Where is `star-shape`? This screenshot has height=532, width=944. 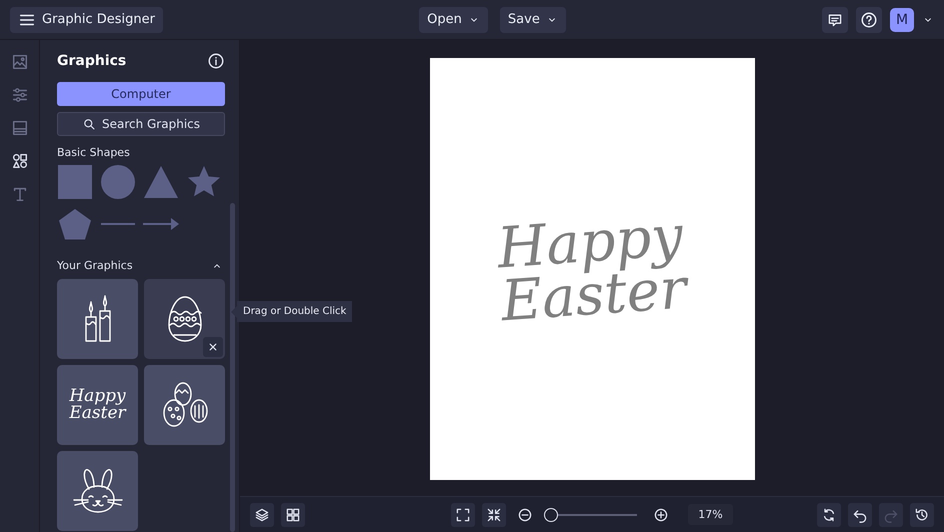
star-shape is located at coordinates (203, 182).